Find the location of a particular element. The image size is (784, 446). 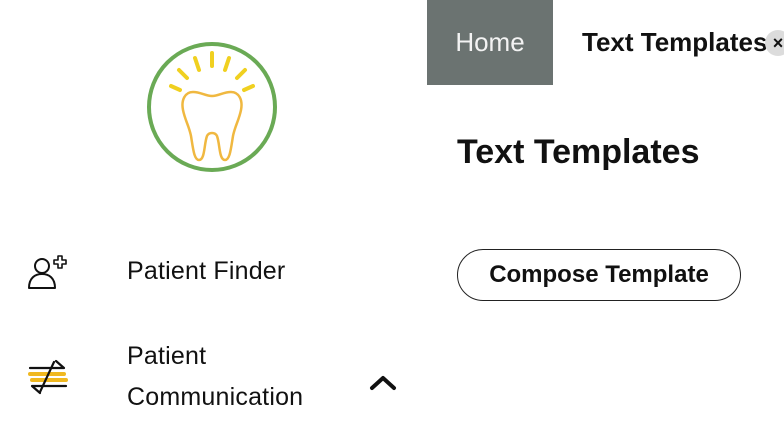

sidebar-item-patient-finder: Patient Finder is located at coordinates (213, 272).